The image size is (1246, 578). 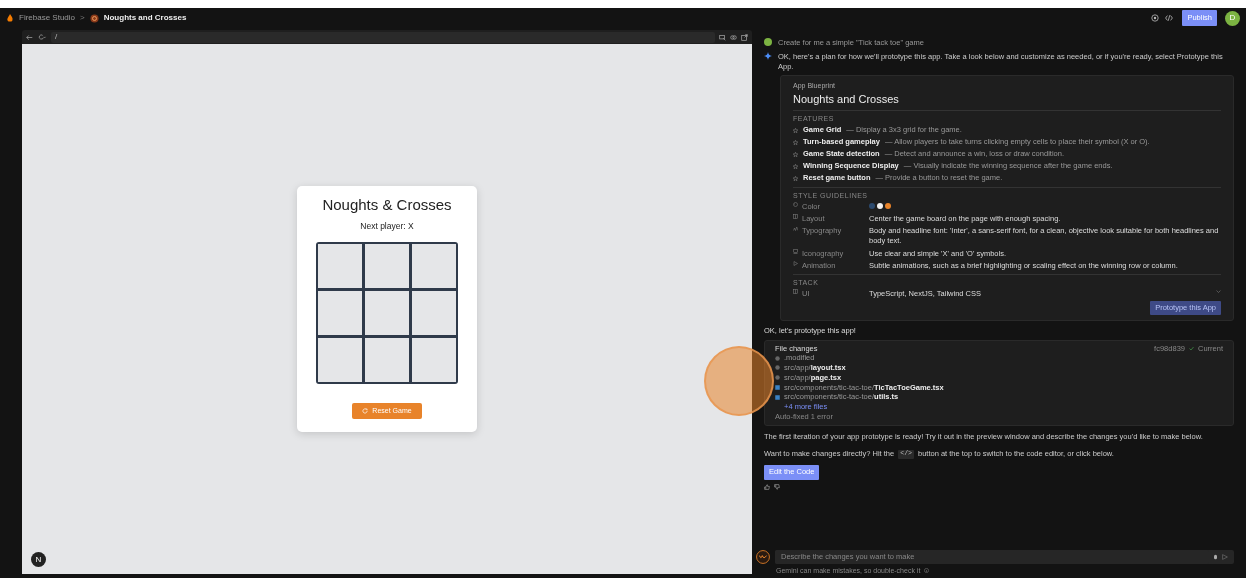 What do you see at coordinates (10, 18) in the screenshot?
I see `flame-icon` at bounding box center [10, 18].